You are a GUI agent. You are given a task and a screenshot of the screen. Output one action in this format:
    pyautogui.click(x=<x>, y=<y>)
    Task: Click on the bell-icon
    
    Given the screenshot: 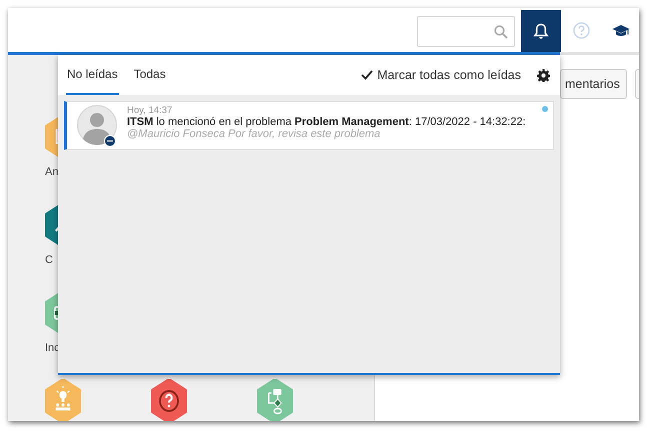 What is the action you would take?
    pyautogui.click(x=541, y=31)
    